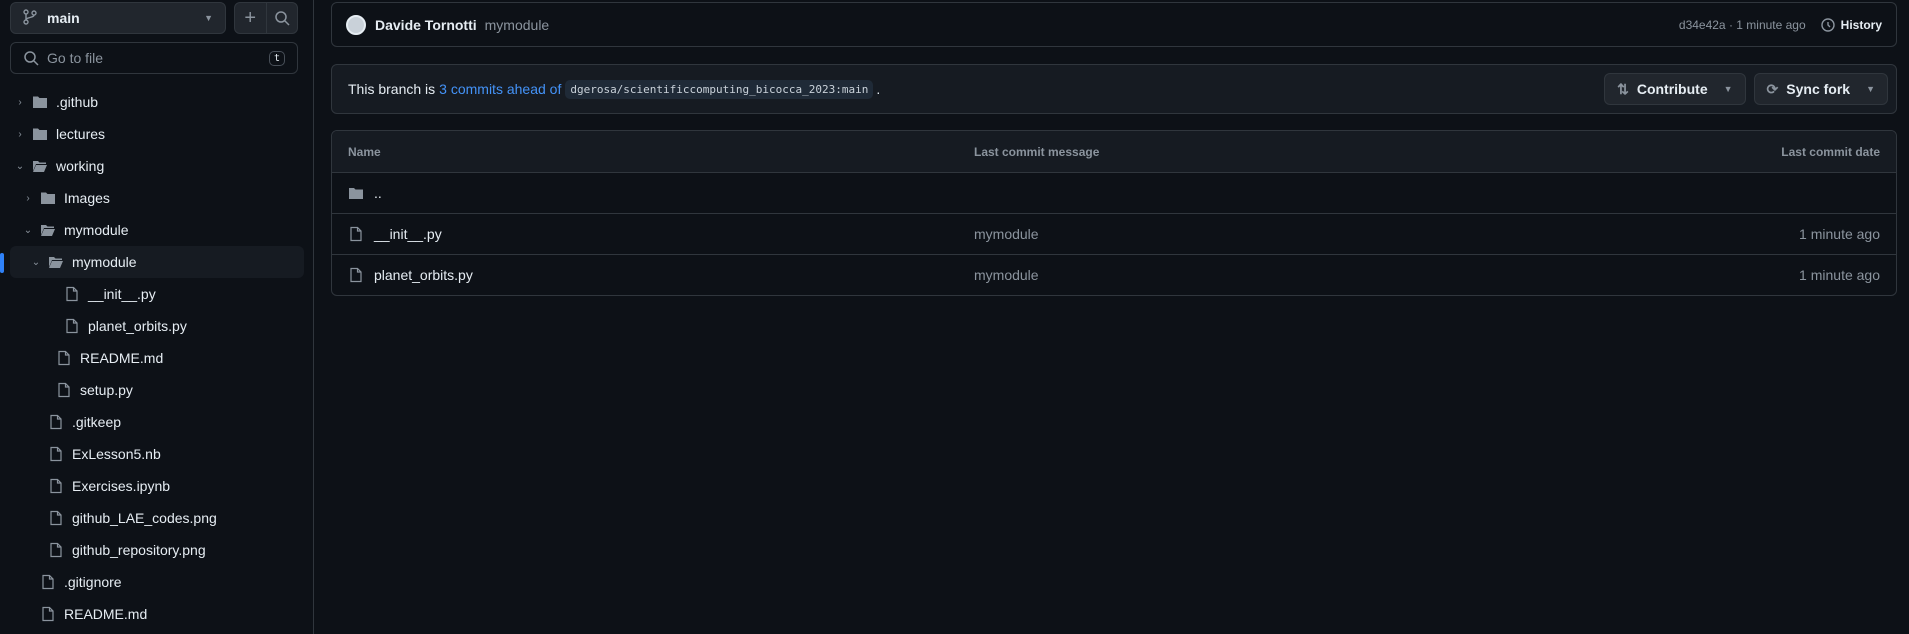 This screenshot has width=1909, height=634. Describe the element at coordinates (118, 18) in the screenshot. I see `branch-selector: main ▼` at that location.